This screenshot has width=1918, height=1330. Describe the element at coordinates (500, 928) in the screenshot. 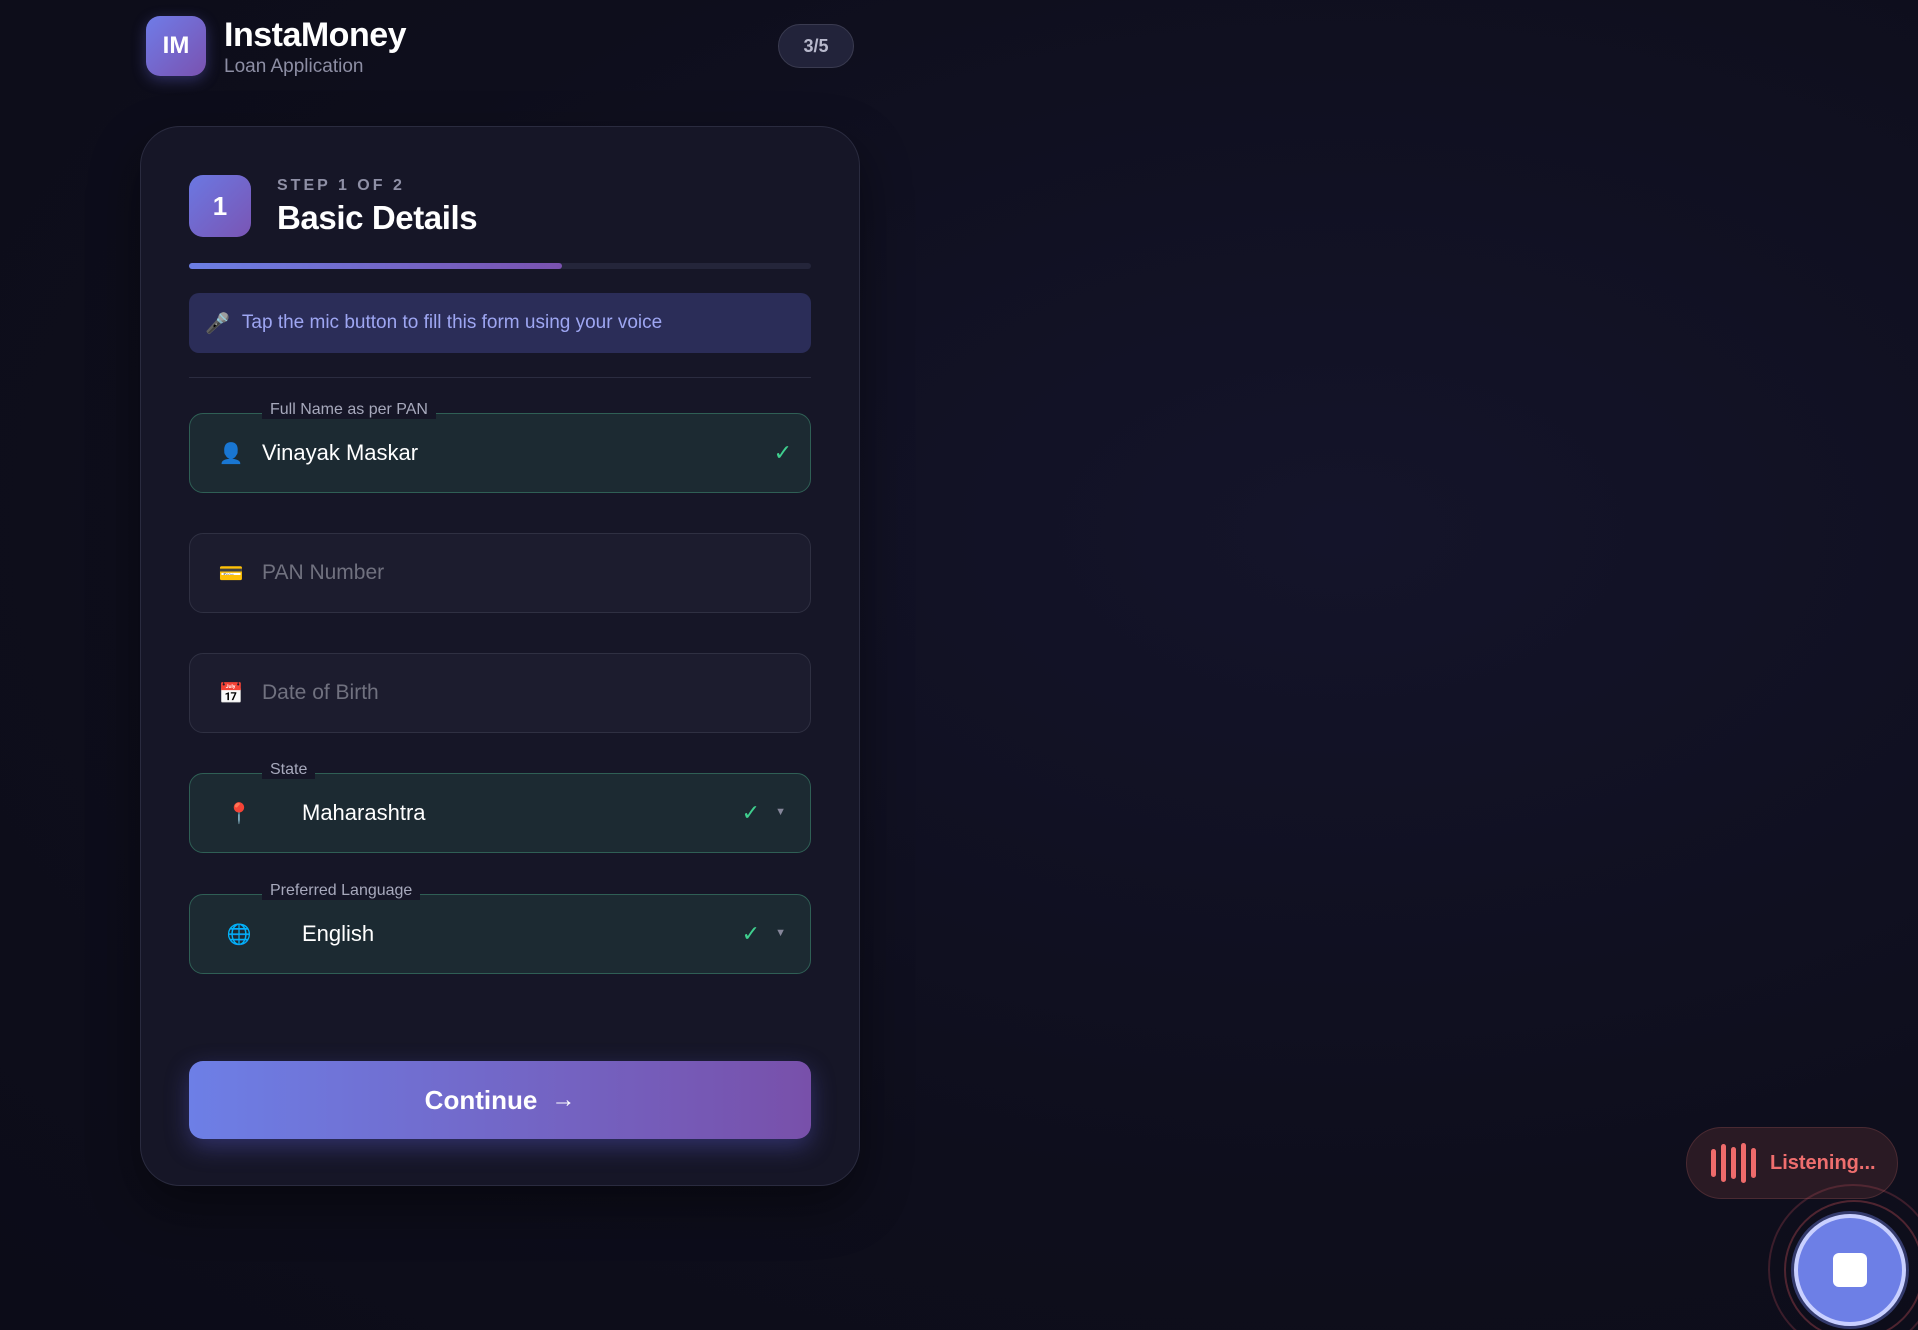

I see `preferred-language-select: Preferred Language 🌐 English ✓ ▼` at that location.